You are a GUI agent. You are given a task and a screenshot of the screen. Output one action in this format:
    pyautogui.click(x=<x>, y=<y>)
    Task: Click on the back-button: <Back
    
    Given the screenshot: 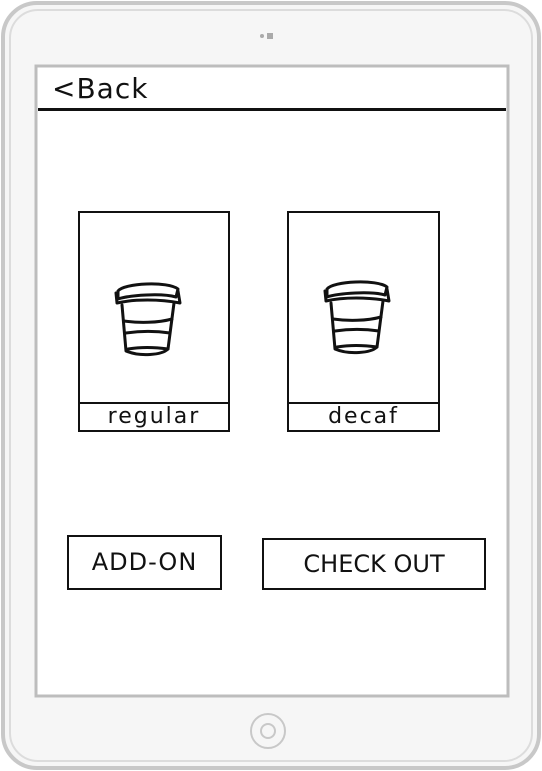 What is the action you would take?
    pyautogui.click(x=100, y=89)
    